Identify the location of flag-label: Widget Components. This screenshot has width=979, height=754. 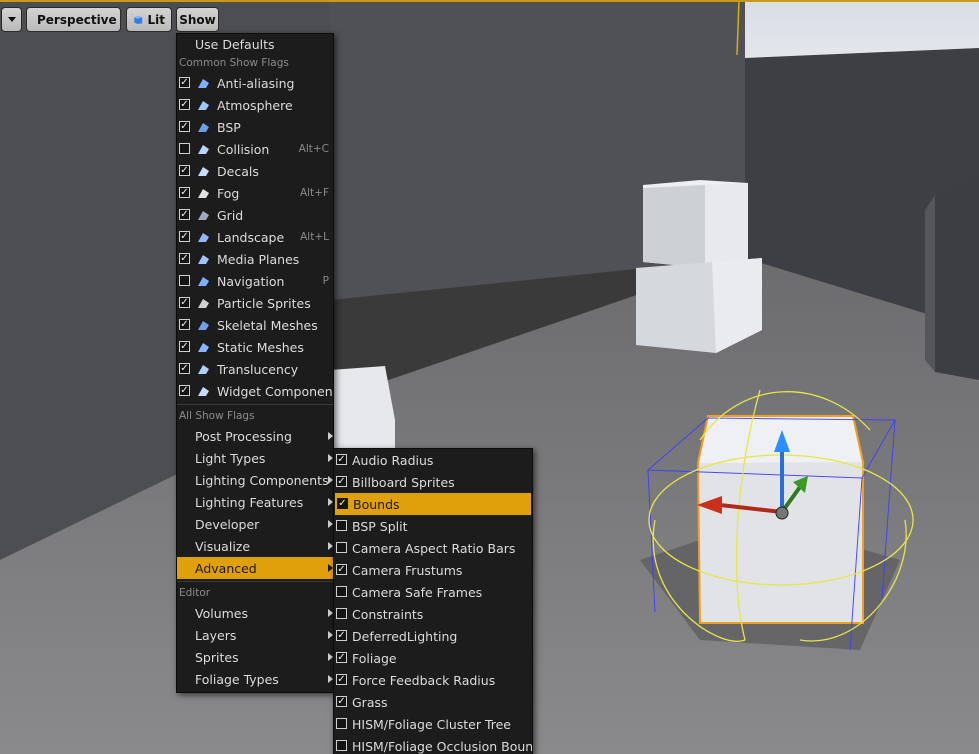
(275, 391).